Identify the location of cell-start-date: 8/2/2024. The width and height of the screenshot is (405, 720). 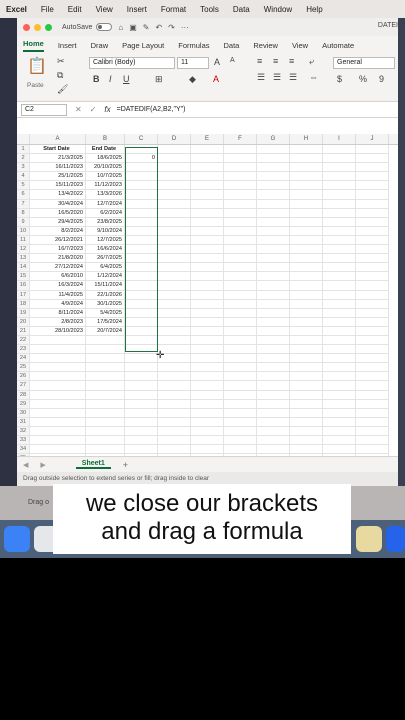
(58, 231).